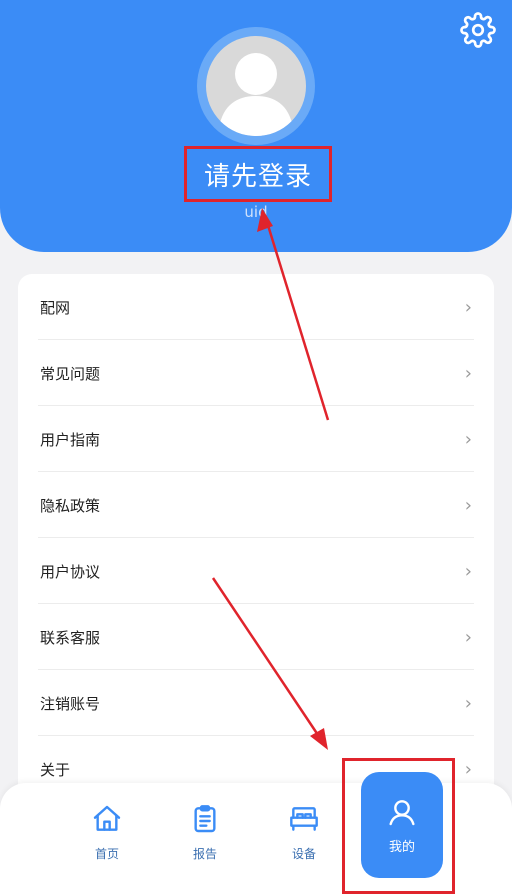 The height and width of the screenshot is (896, 512). I want to click on menu-item-user-guide: 用户指南 ›, so click(256, 439).